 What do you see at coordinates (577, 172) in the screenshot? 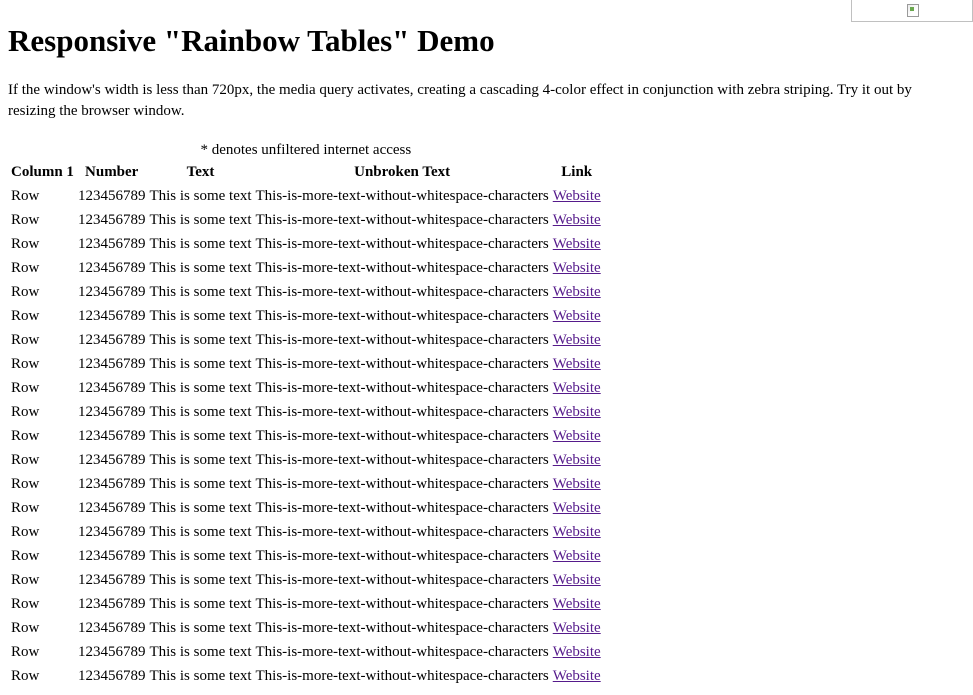
I see `column-header-link: Link` at bounding box center [577, 172].